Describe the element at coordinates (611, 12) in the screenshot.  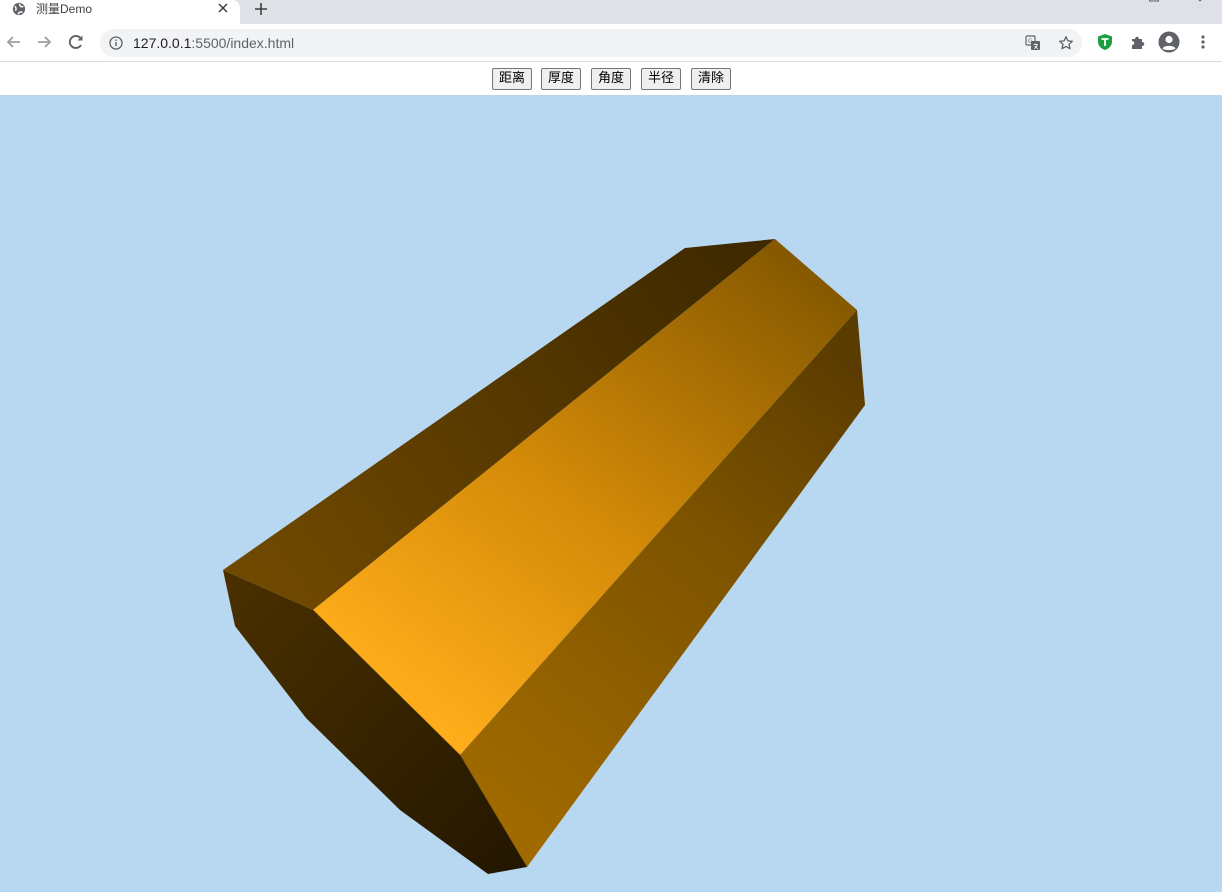
I see `tab-strip: 测量Demo` at that location.